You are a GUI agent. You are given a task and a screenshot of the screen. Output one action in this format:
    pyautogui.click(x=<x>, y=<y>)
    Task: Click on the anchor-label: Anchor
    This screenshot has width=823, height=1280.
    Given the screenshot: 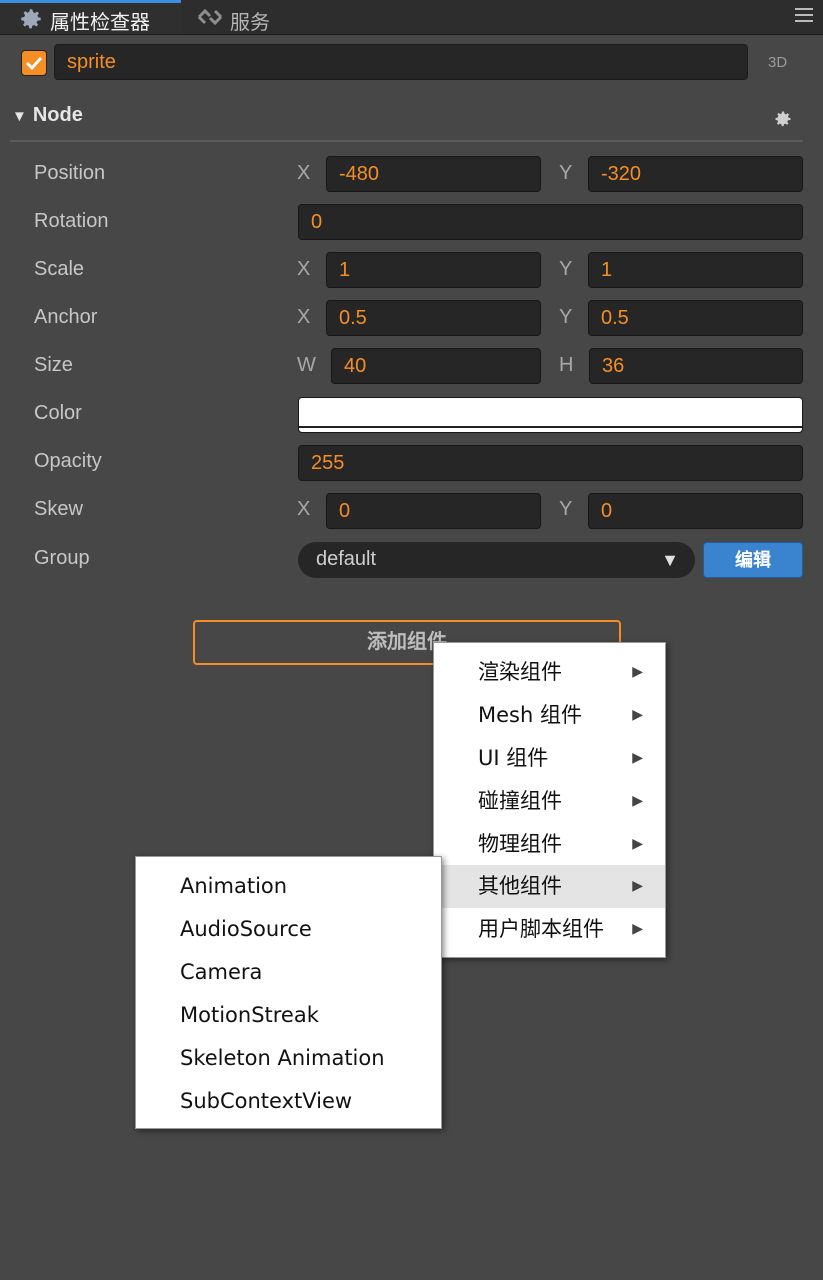 What is the action you would take?
    pyautogui.click(x=66, y=317)
    